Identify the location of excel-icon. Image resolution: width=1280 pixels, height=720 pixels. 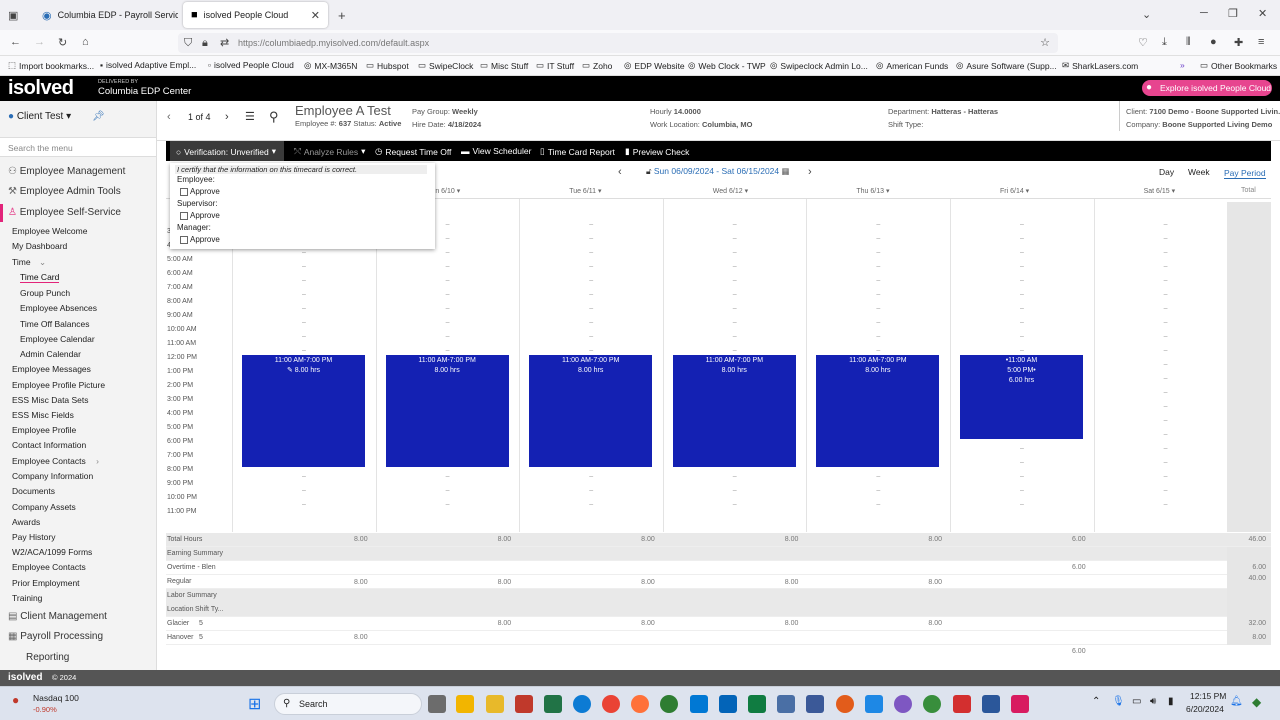
(757, 704).